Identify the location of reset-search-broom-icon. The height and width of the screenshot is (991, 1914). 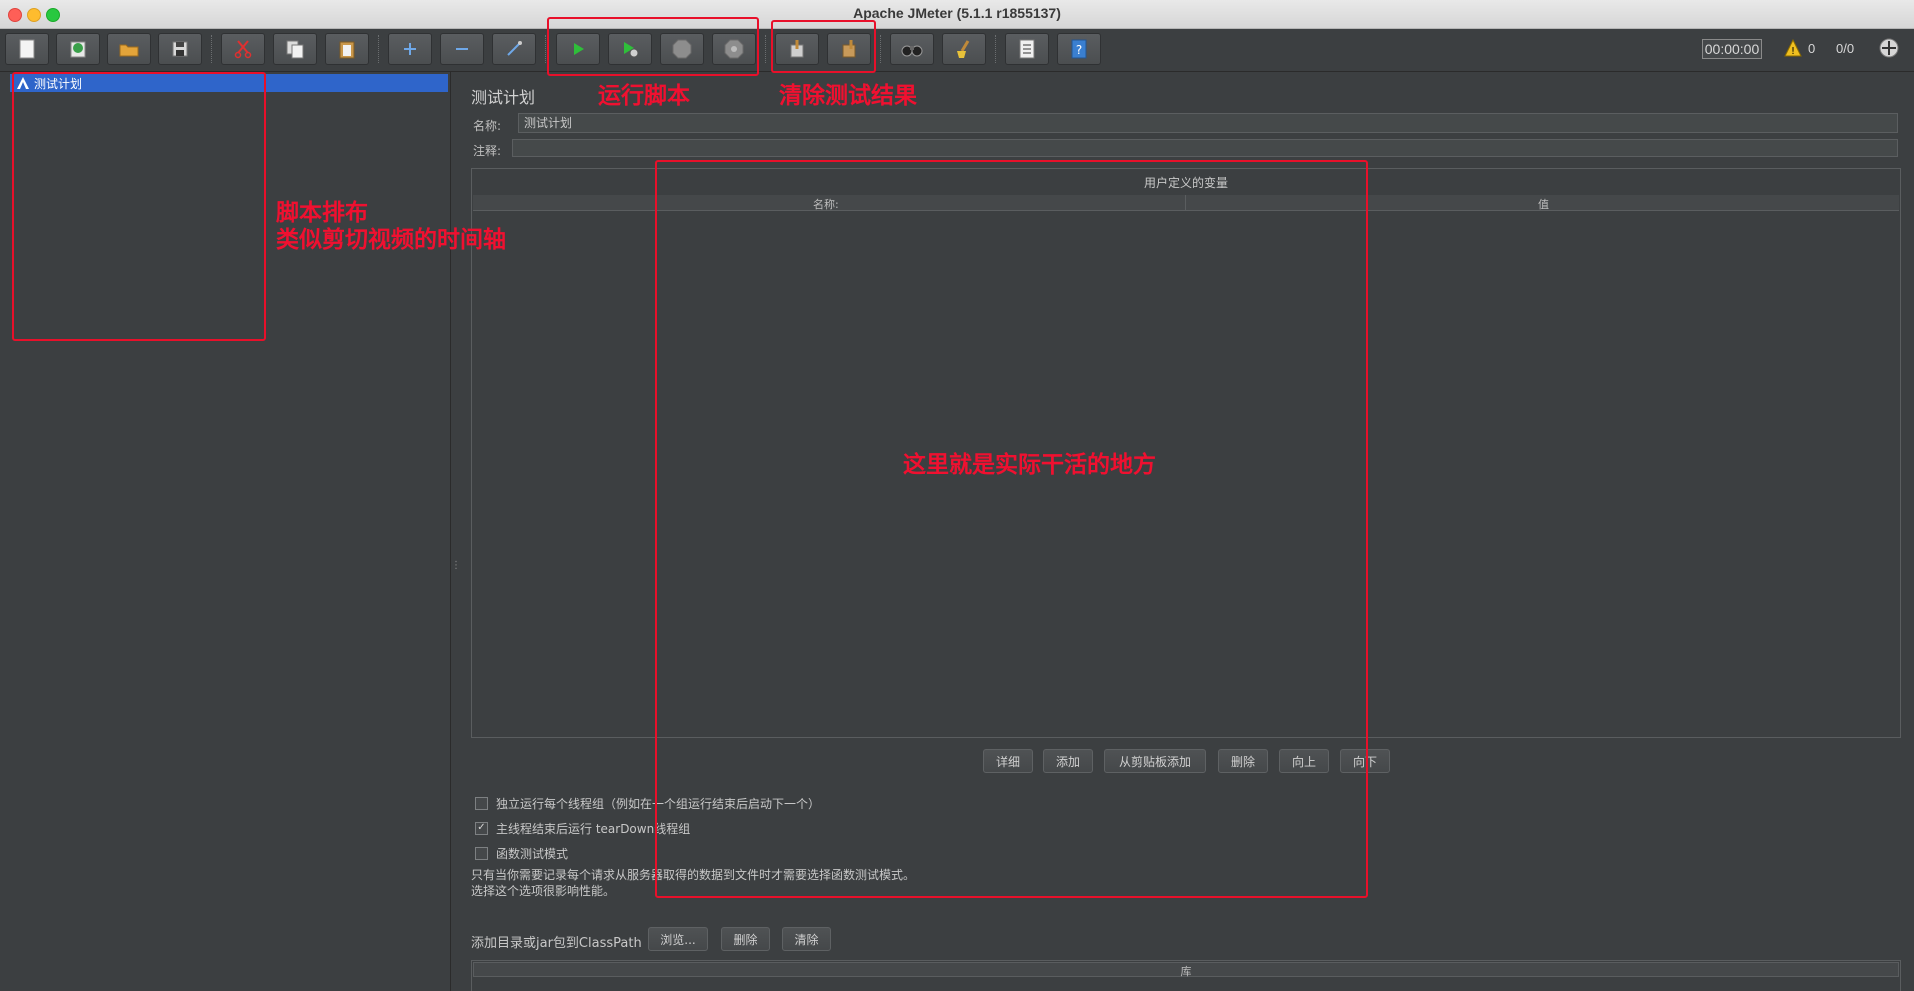
(963, 49).